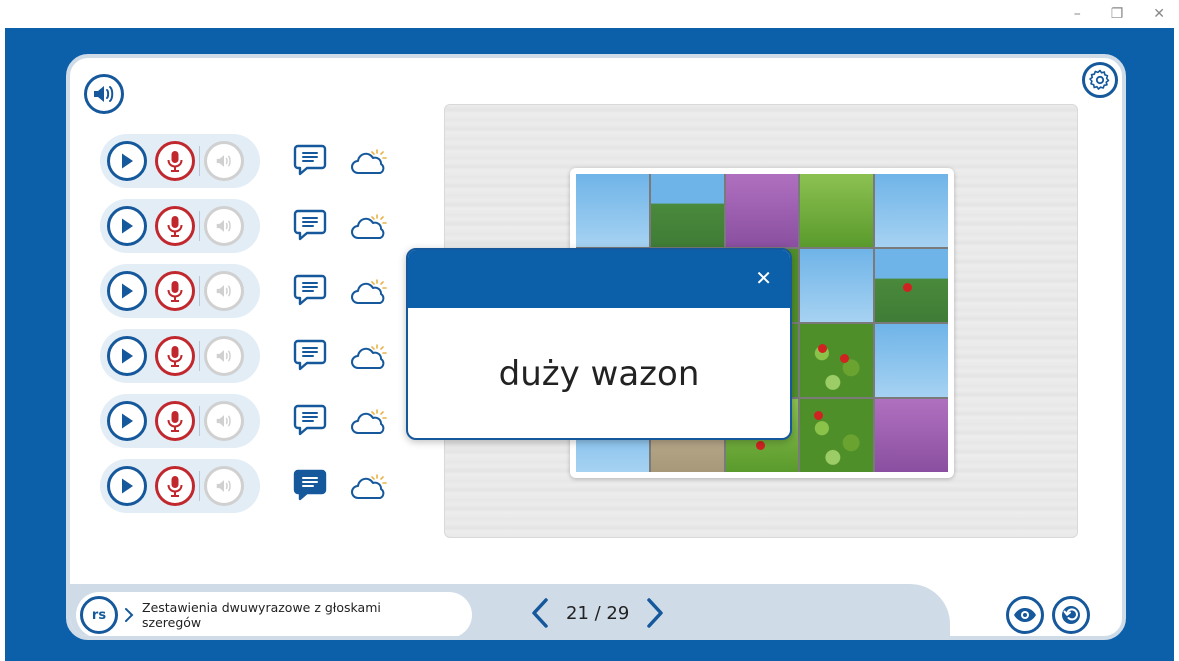 This screenshot has height=661, width=1179. I want to click on settings-button, so click(1100, 80).